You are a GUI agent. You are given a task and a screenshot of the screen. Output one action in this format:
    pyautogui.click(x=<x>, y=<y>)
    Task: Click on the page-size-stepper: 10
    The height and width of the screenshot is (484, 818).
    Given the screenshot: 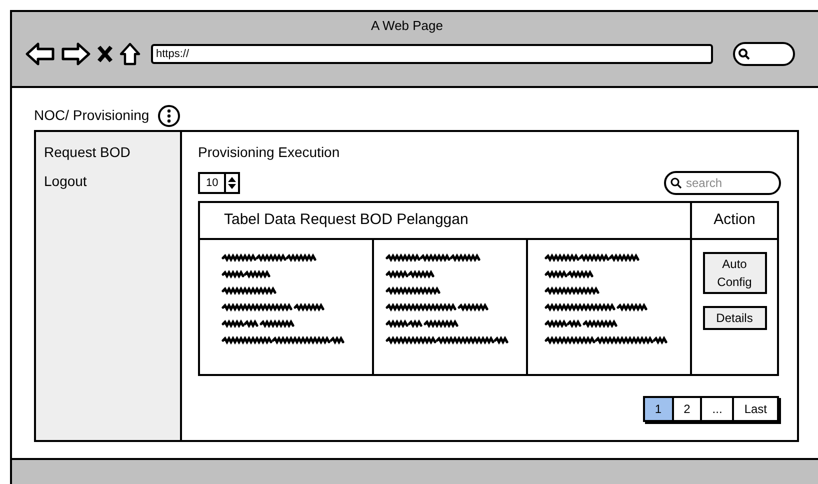 What is the action you would take?
    pyautogui.click(x=219, y=183)
    